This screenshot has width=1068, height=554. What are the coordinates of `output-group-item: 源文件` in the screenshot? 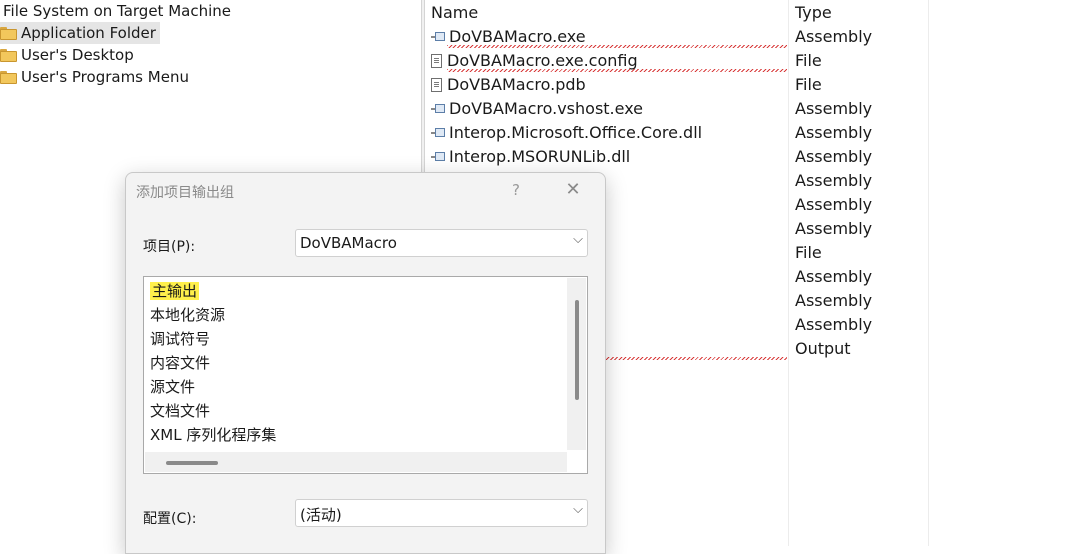 It's located at (172, 387).